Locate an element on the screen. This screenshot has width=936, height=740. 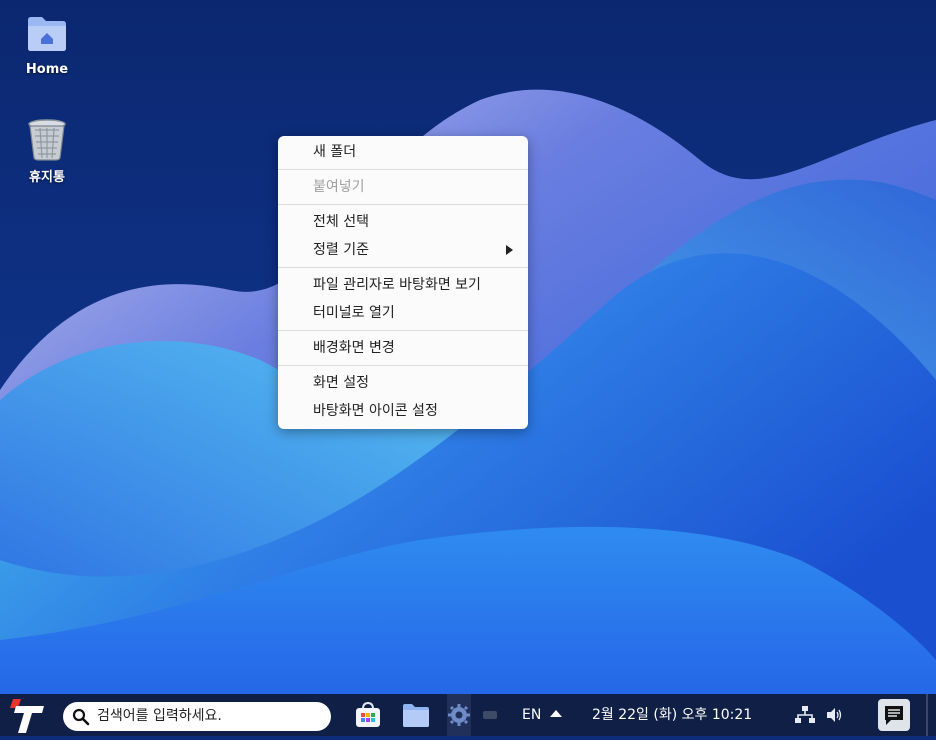
menu-item-desktop-icon-settings: 바탕화면 아이콘 설정 is located at coordinates (403, 411).